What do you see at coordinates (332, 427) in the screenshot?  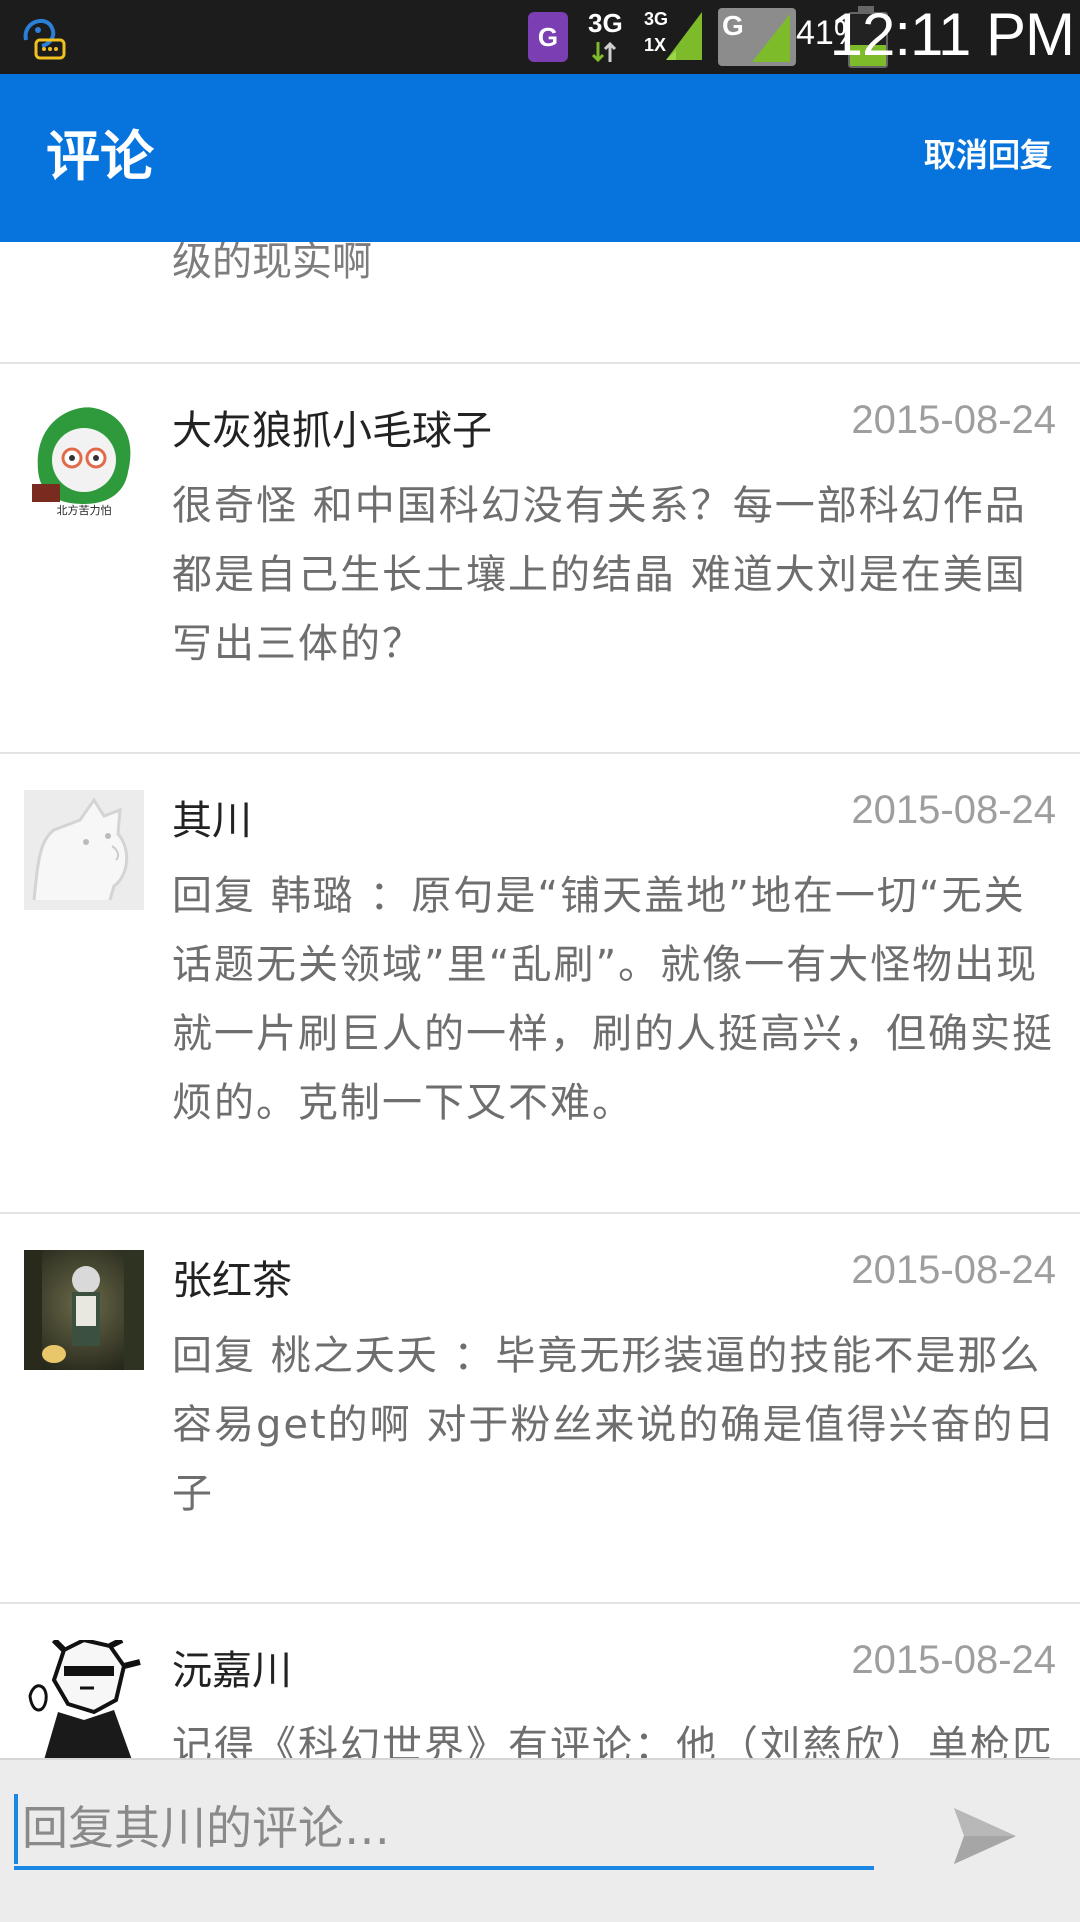 I see `comment-author: 大灰狼抓小毛球子` at bounding box center [332, 427].